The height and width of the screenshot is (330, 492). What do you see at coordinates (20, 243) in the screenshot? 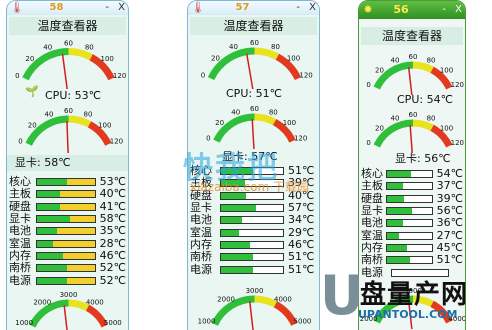
I see `sensor-name: 室温` at bounding box center [20, 243].